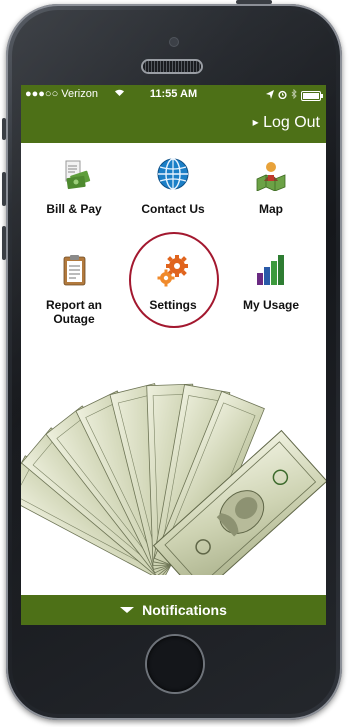  Describe the element at coordinates (173, 209) in the screenshot. I see `tile-label-contact-us: Contact Us` at that location.